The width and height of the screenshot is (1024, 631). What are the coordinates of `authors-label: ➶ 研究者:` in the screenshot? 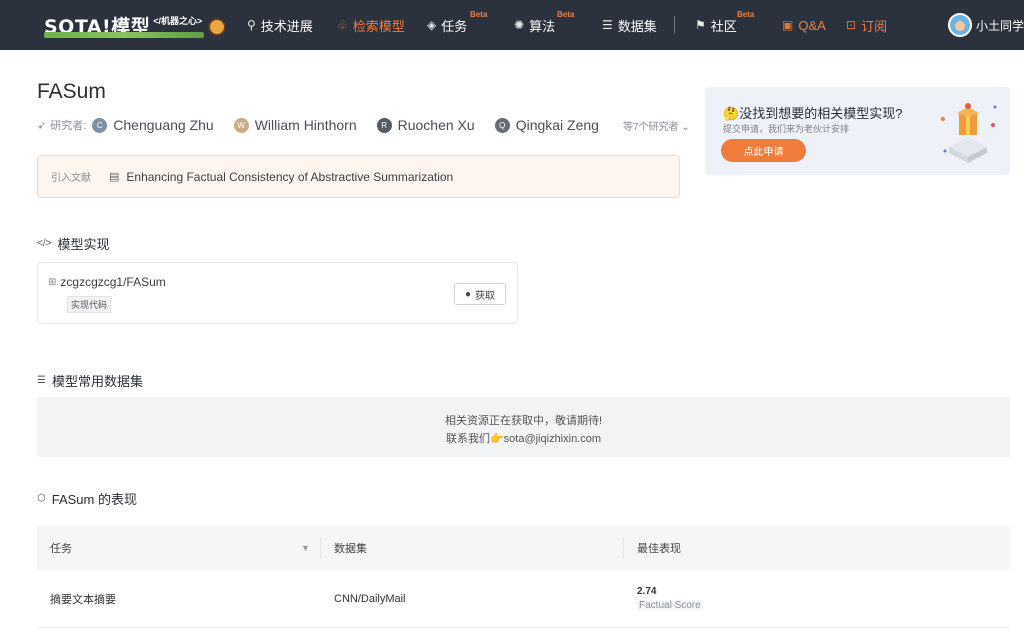 It's located at (61, 125).